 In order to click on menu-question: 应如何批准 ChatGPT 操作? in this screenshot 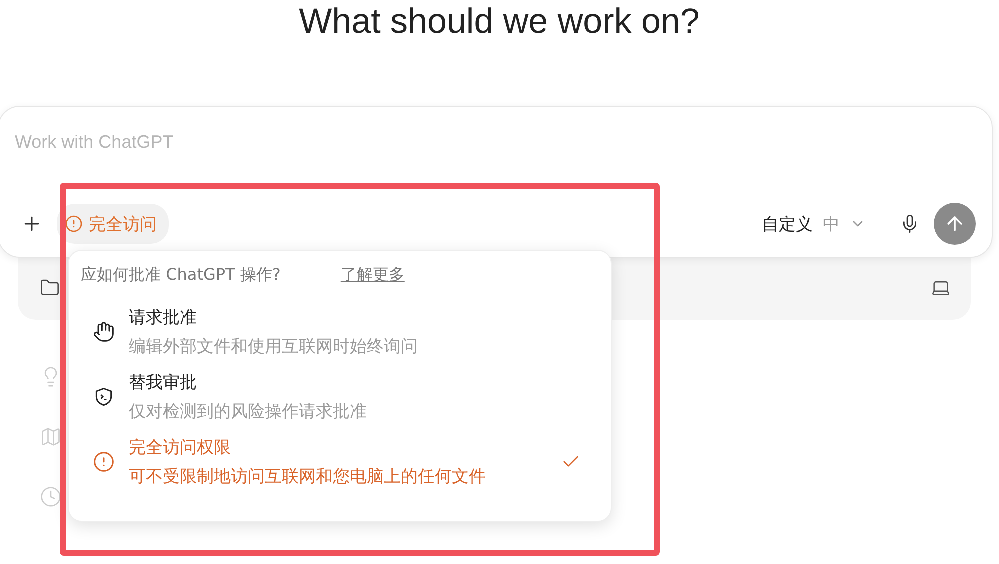, I will do `click(181, 275)`.